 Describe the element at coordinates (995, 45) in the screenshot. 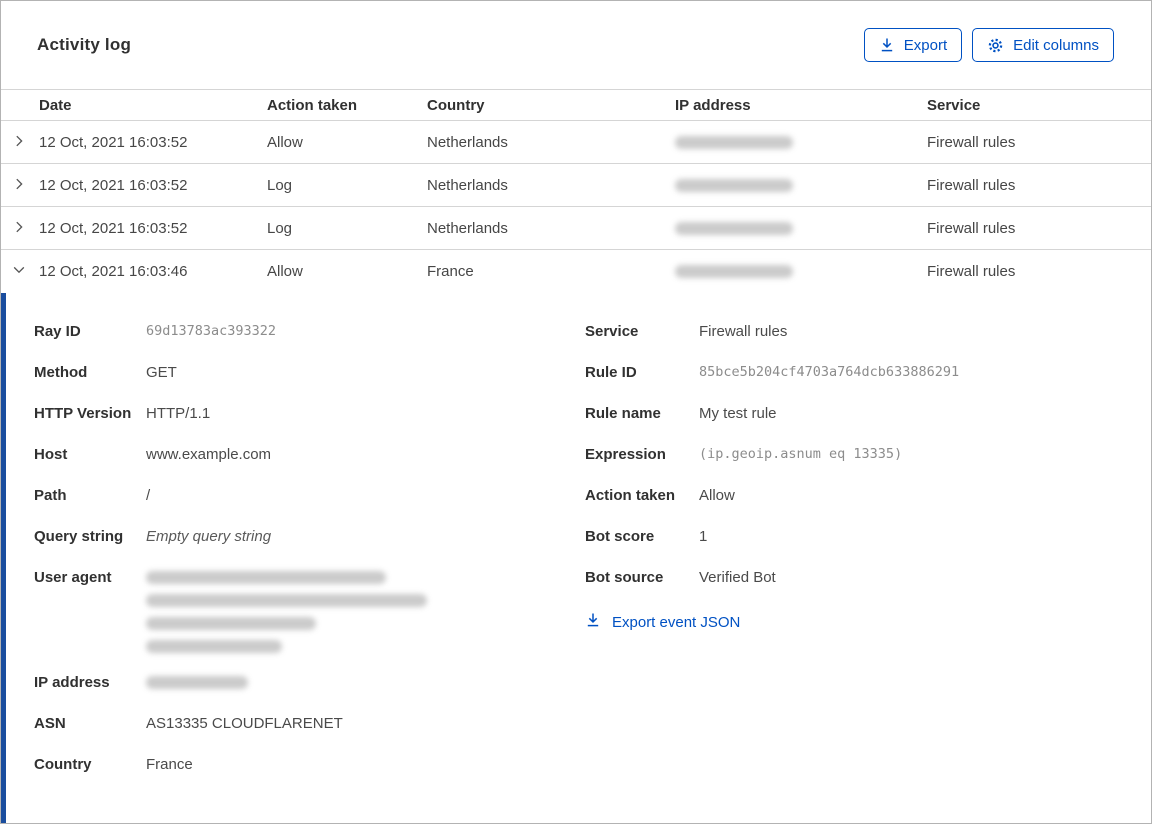

I see `gear-icon` at that location.